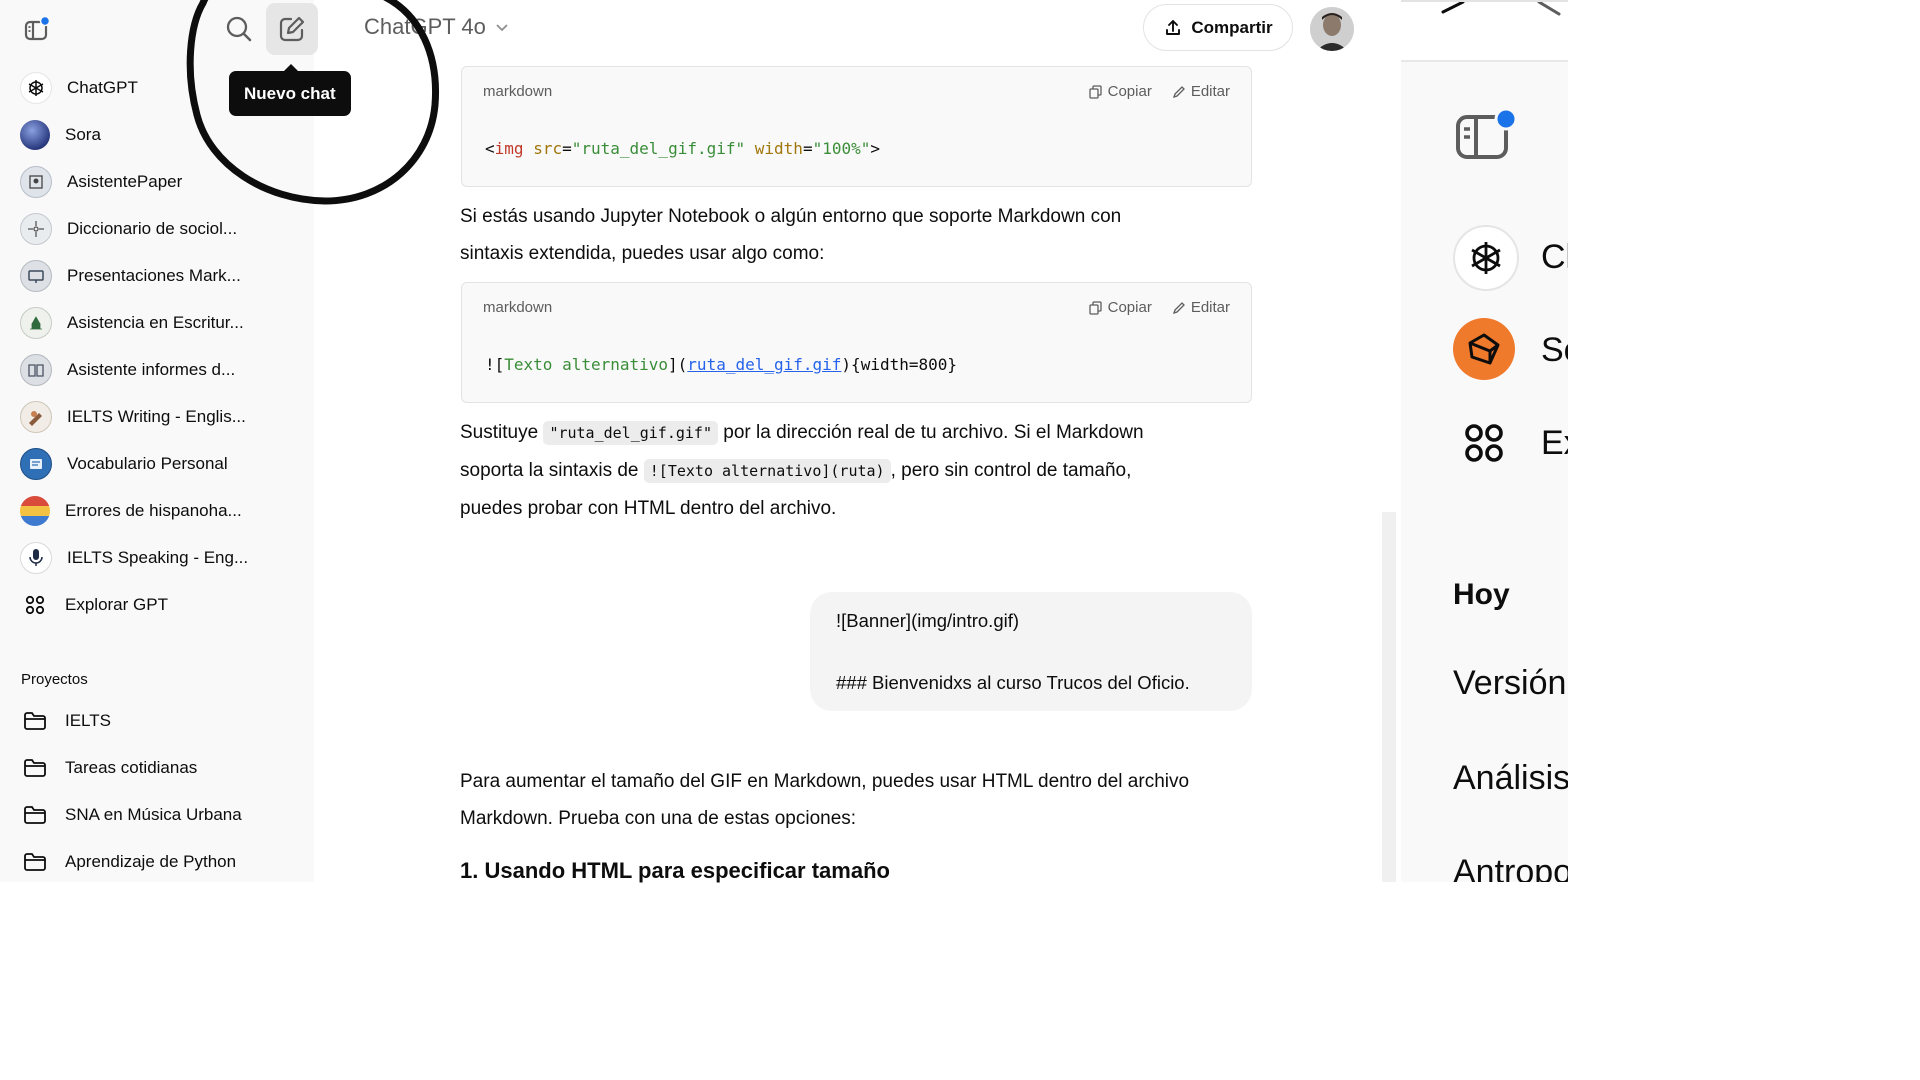 Image resolution: width=1920 pixels, height=1080 pixels. What do you see at coordinates (1332, 29) in the screenshot?
I see `avatar` at bounding box center [1332, 29].